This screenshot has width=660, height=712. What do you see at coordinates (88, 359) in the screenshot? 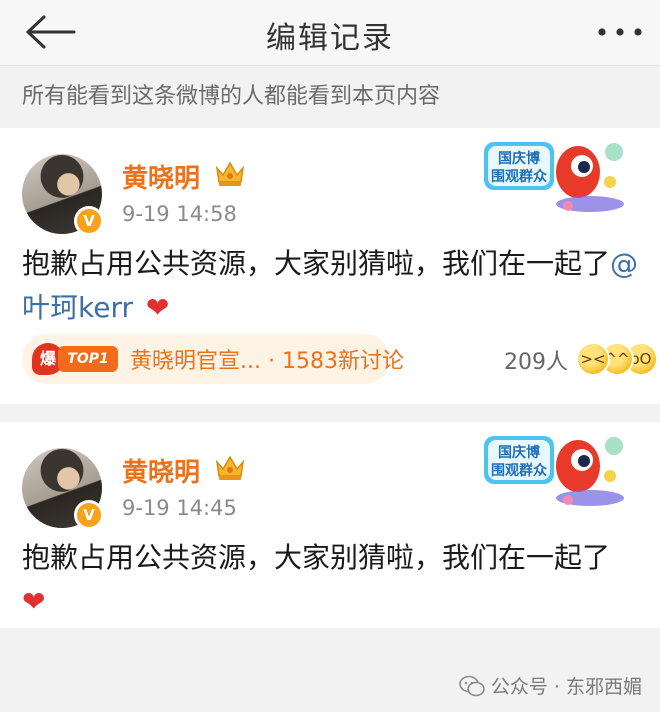
I see `top-rank-badge: TOP1` at bounding box center [88, 359].